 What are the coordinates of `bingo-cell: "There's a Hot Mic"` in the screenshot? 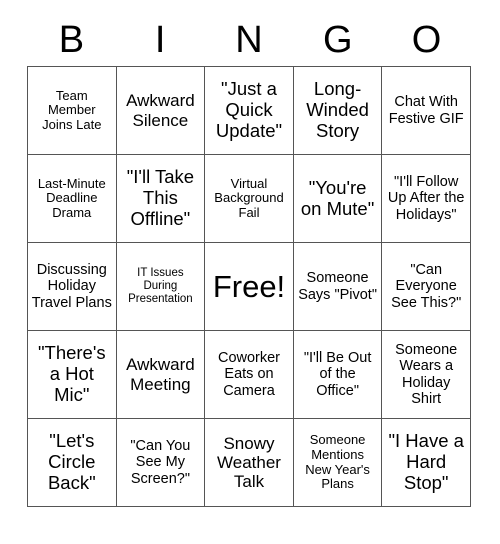 It's located at (72, 375).